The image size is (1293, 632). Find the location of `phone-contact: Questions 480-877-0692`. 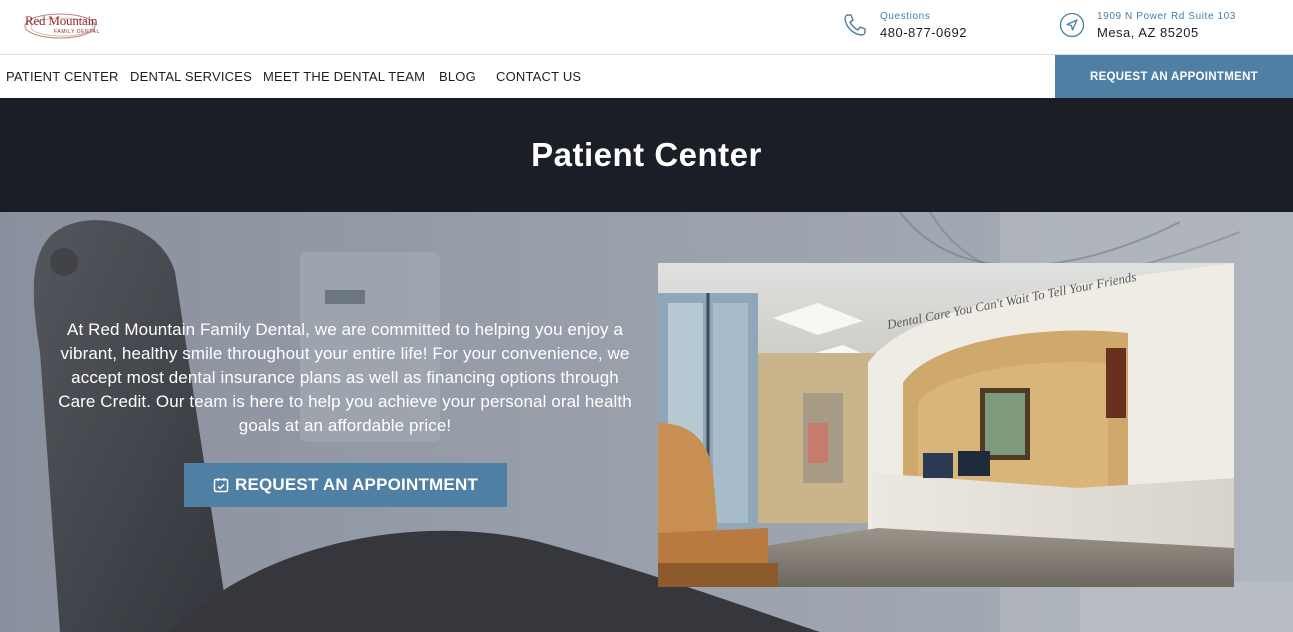

phone-contact: Questions 480-877-0692 is located at coordinates (932, 26).